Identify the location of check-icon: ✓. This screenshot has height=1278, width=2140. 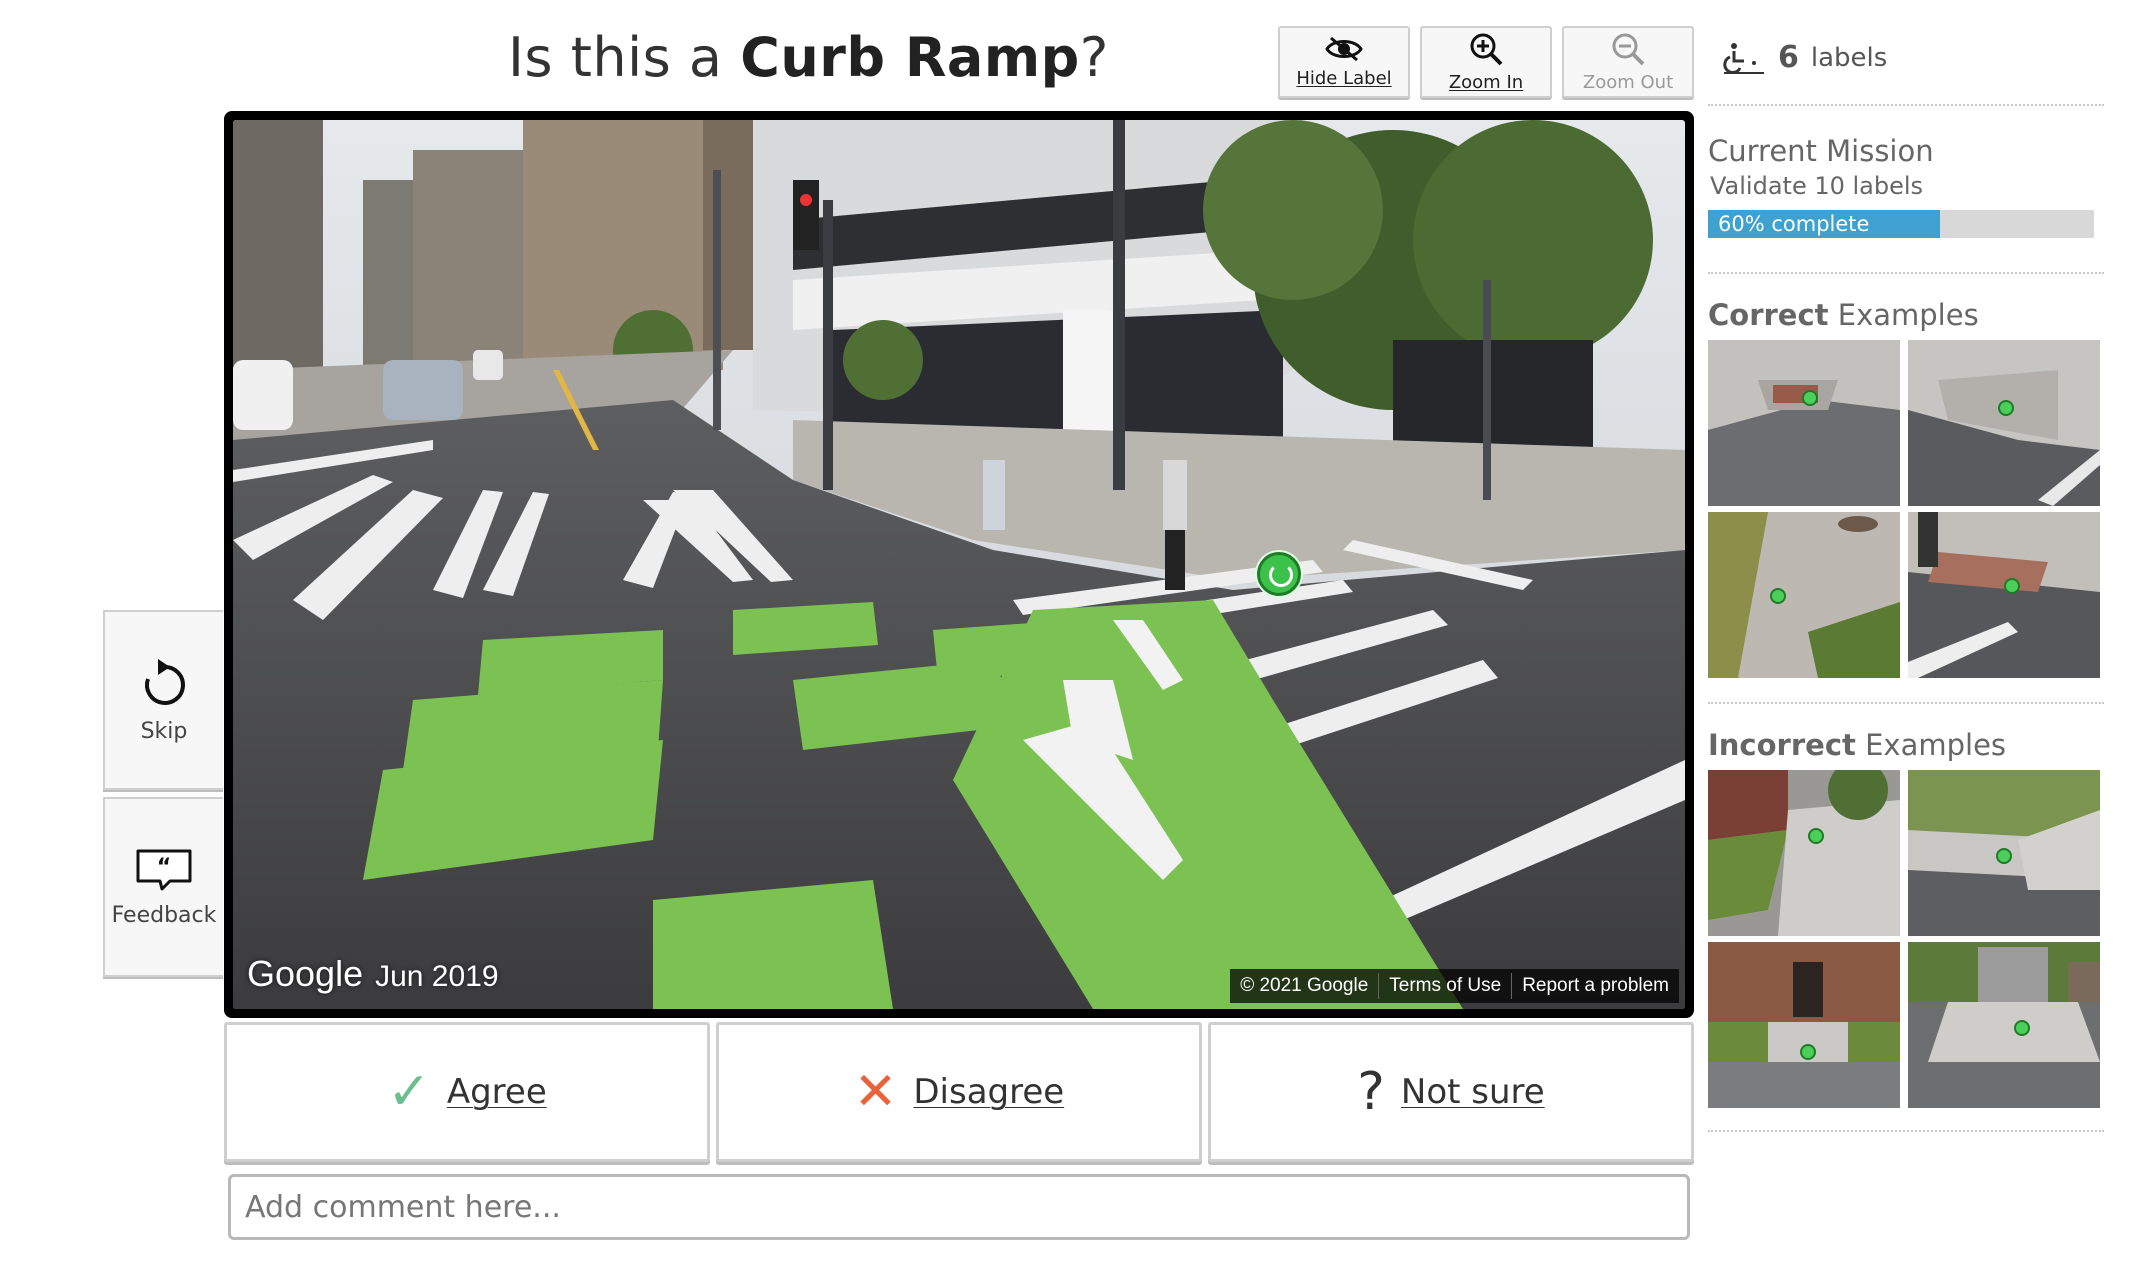
(409, 1092).